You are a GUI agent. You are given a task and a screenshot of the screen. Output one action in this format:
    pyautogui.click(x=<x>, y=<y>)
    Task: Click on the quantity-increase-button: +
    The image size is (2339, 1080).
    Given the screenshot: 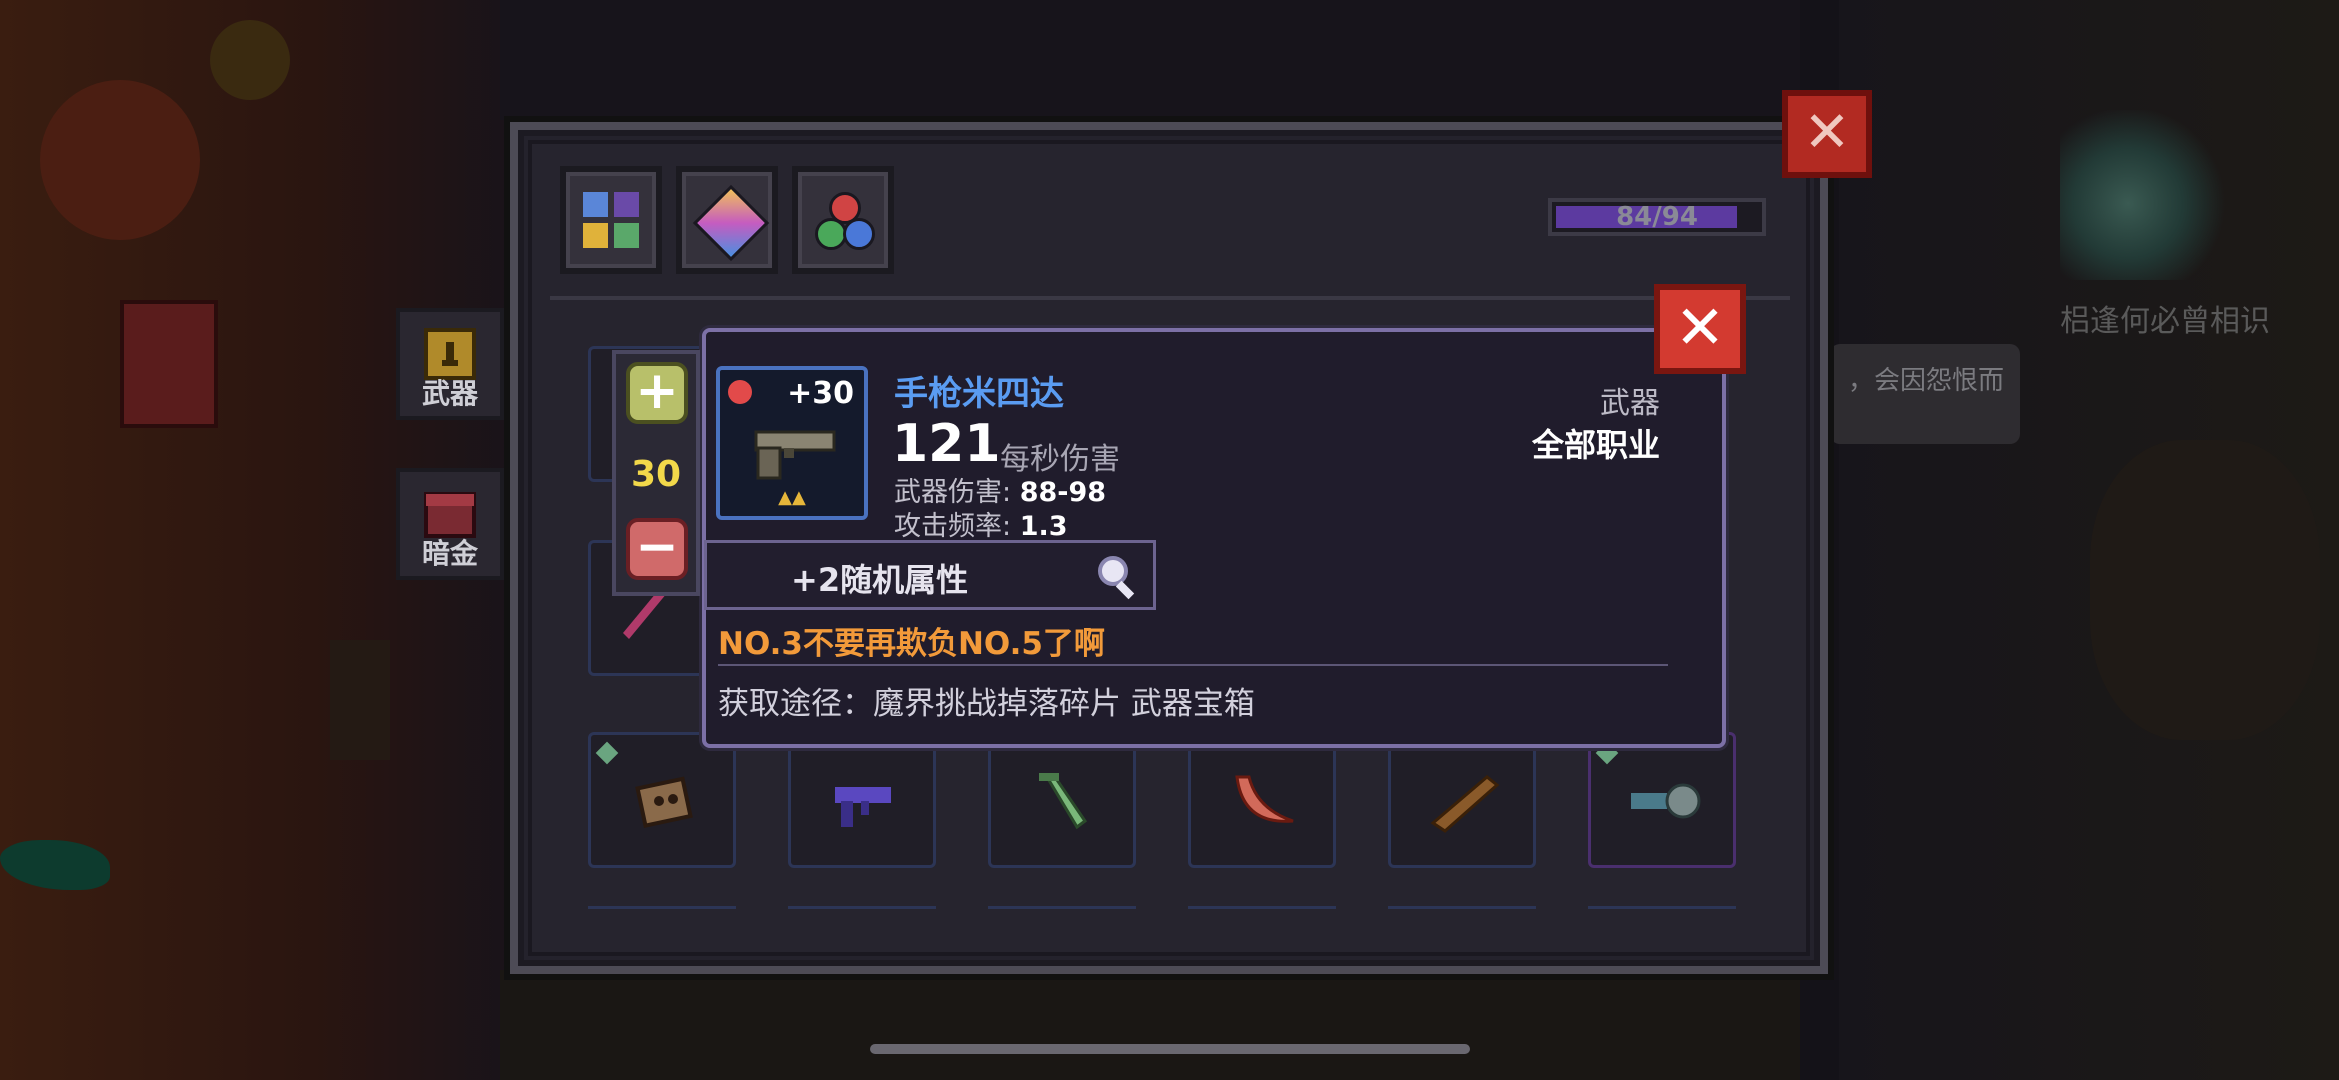 What is the action you would take?
    pyautogui.click(x=657, y=393)
    